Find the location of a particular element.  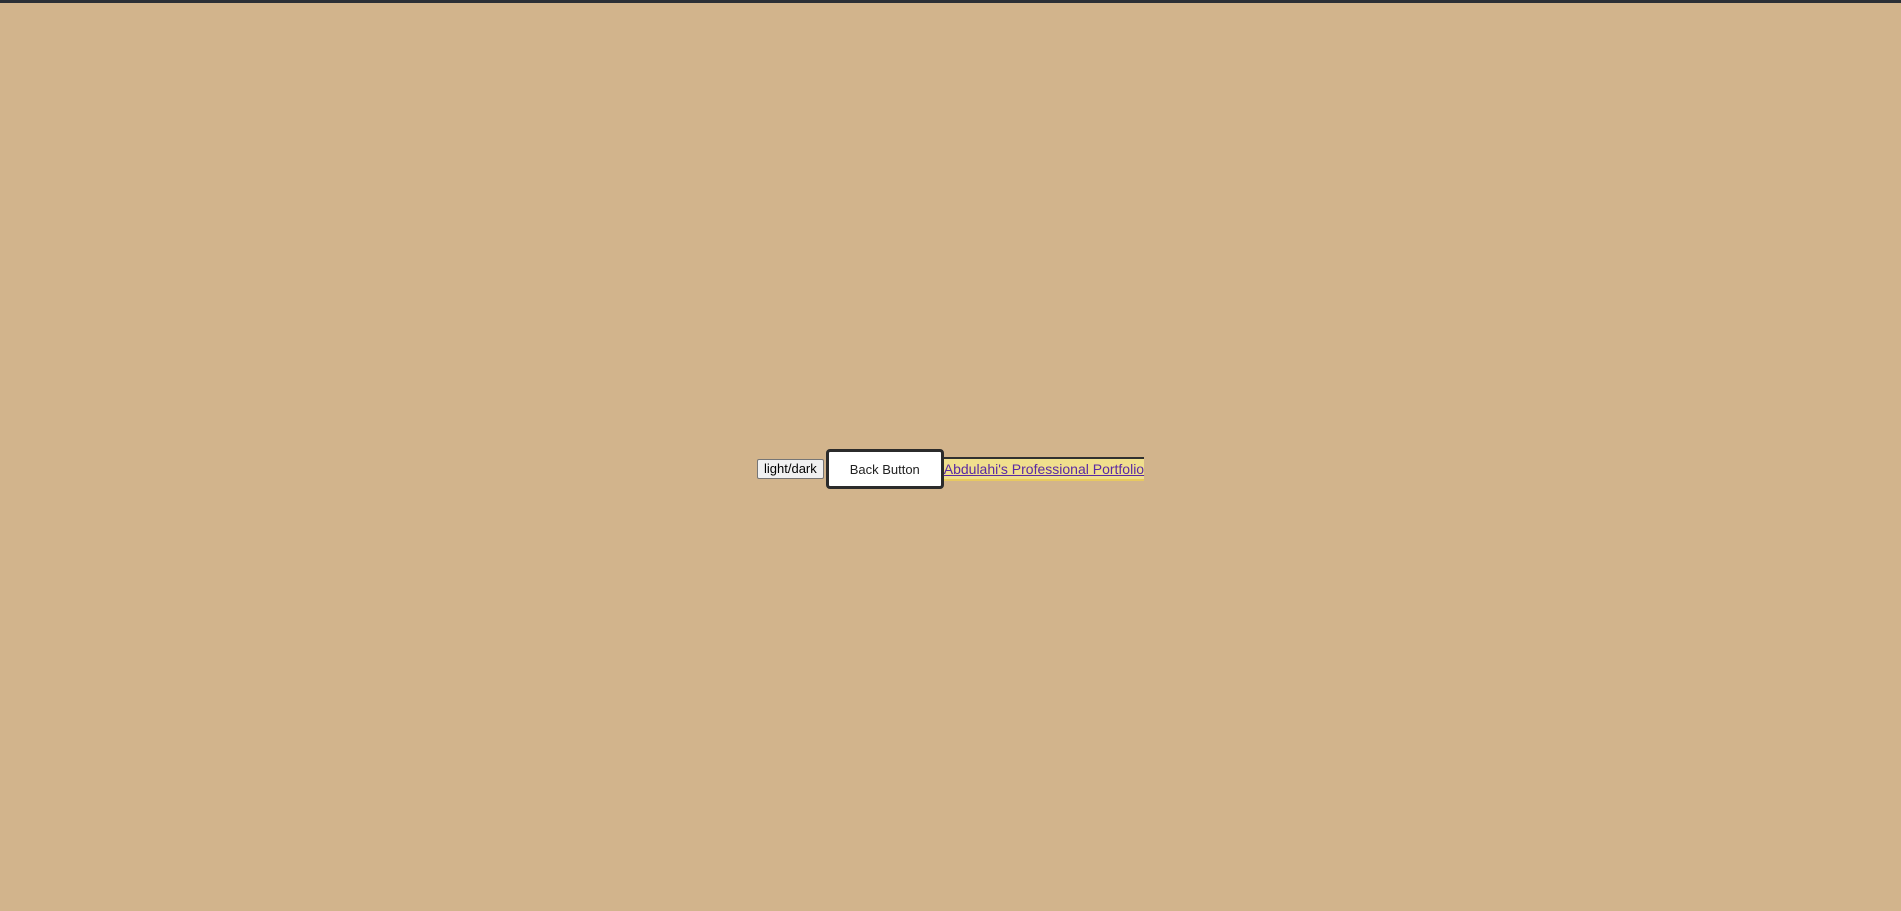

theme-toggle-button: light/dark is located at coordinates (790, 469).